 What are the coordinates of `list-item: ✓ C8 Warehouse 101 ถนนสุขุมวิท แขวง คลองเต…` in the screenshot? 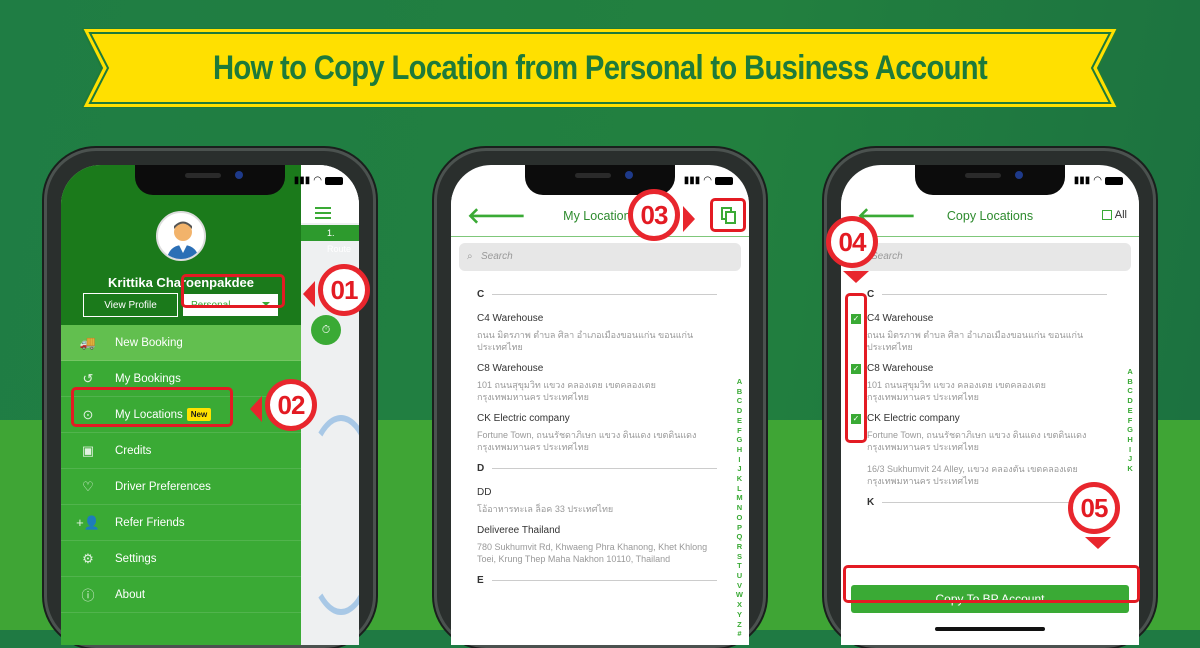 It's located at (979, 383).